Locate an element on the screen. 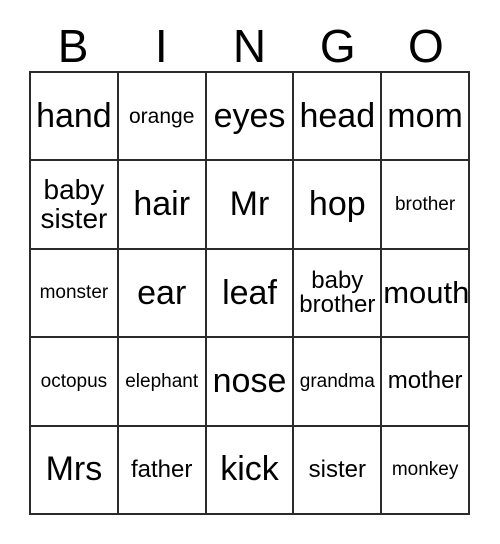 This screenshot has width=500, height=544. bingo-cell-label: ear is located at coordinates (162, 292).